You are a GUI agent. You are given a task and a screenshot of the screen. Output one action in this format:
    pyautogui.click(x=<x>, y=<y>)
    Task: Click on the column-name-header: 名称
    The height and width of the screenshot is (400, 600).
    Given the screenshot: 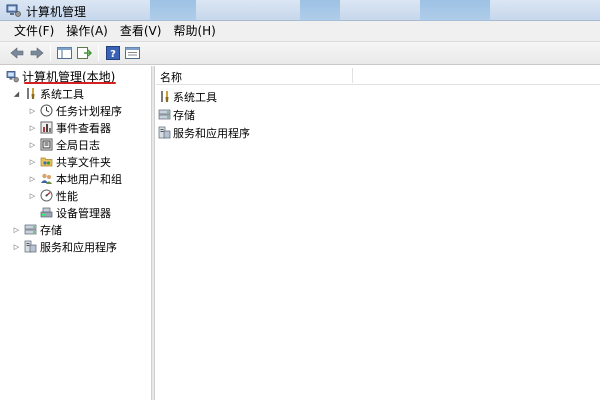 What is the action you would take?
    pyautogui.click(x=171, y=77)
    